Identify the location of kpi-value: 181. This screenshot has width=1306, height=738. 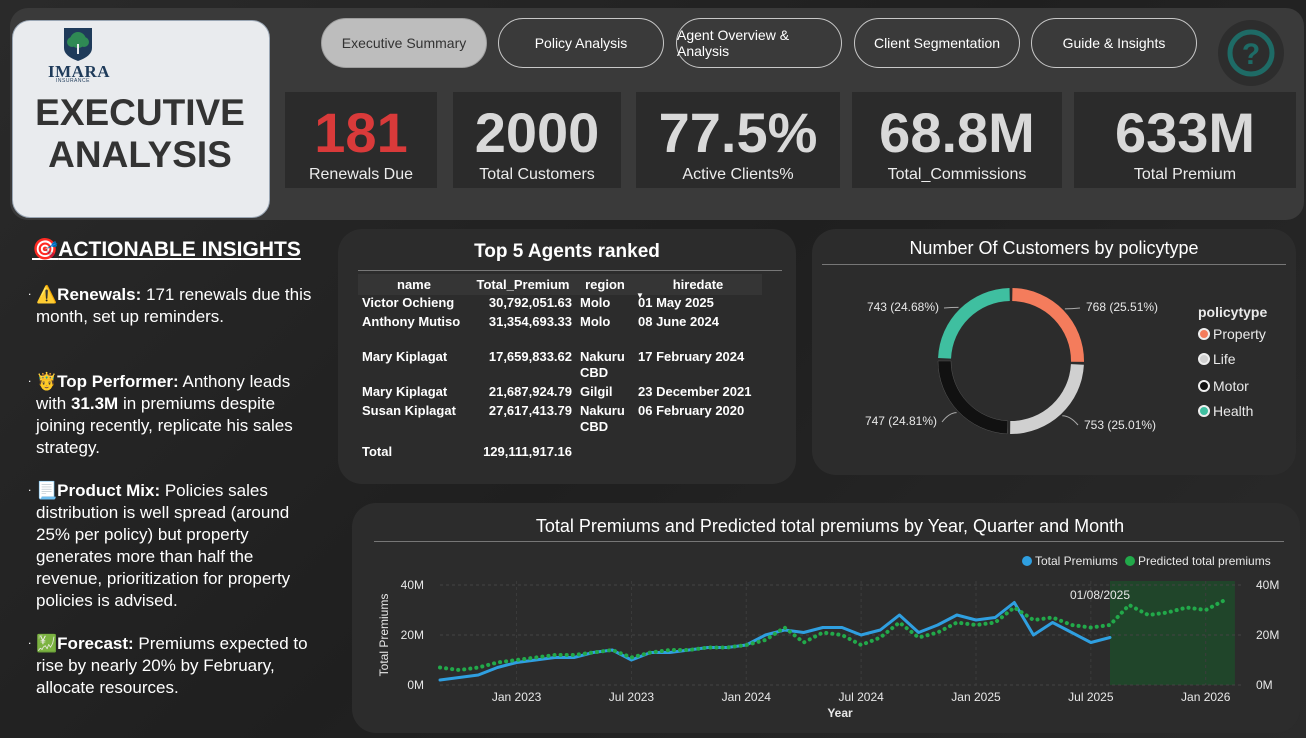
(361, 132).